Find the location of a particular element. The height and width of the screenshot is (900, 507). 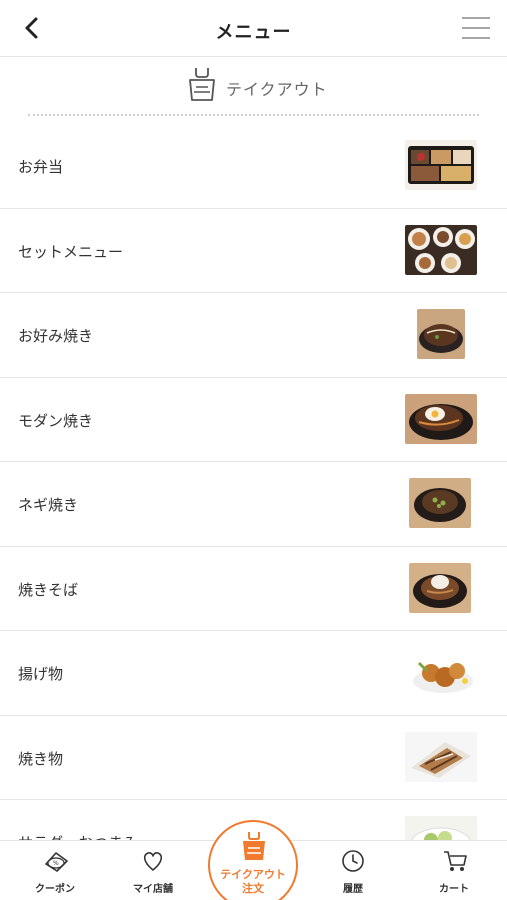

list-item-label: セットメニュー is located at coordinates (71, 251).